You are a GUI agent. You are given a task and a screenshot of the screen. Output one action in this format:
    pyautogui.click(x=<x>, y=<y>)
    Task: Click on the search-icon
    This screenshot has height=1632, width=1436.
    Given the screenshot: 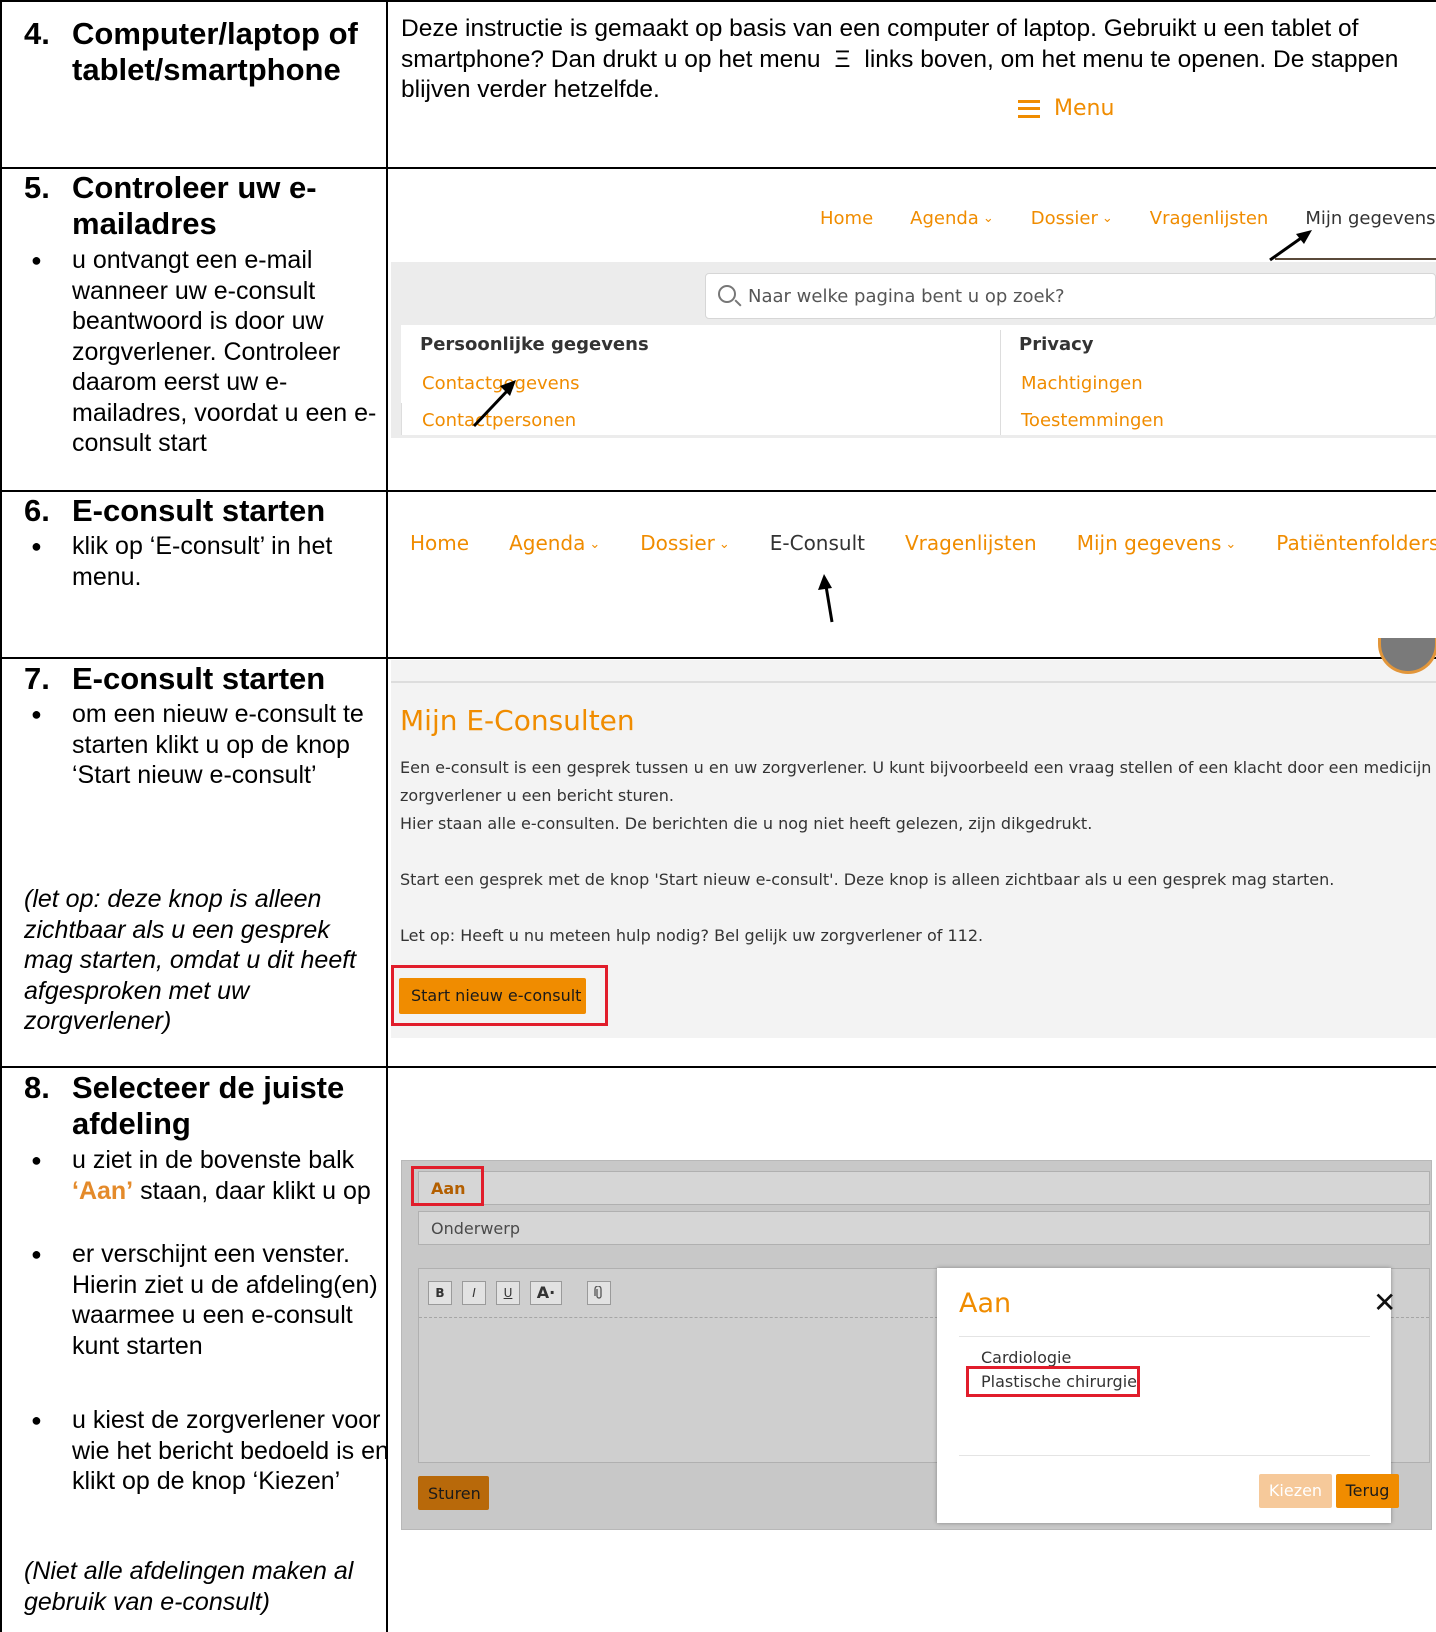 What is the action you would take?
    pyautogui.click(x=727, y=294)
    